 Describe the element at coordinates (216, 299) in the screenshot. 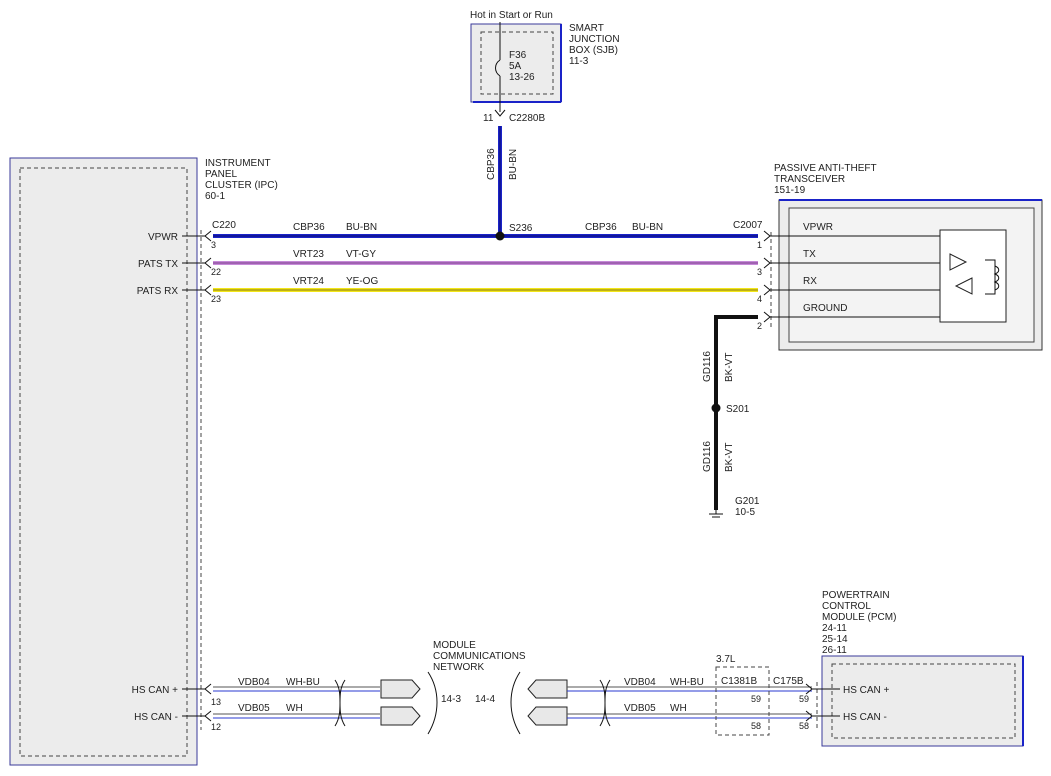

I see `ipc-pin-pats-rx: 23` at that location.